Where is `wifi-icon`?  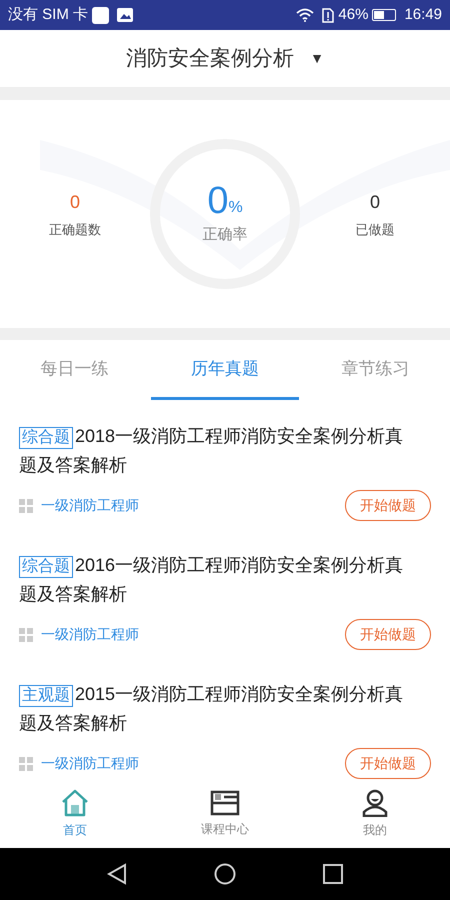 wifi-icon is located at coordinates (305, 15).